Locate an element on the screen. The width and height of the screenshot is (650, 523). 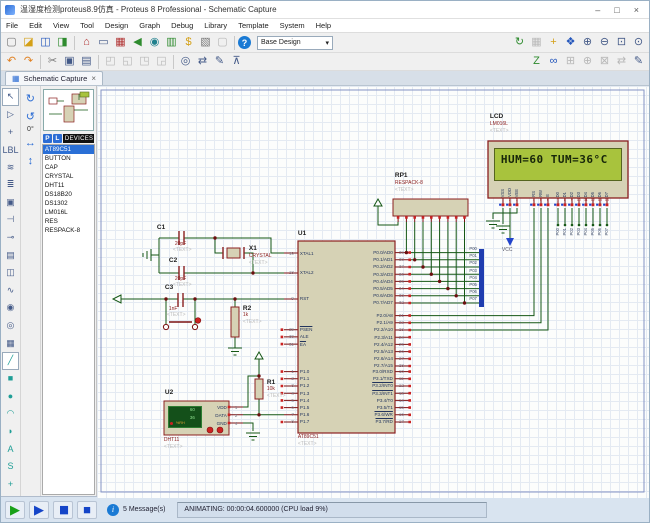
menu-item: System is located at coordinates (292, 25).